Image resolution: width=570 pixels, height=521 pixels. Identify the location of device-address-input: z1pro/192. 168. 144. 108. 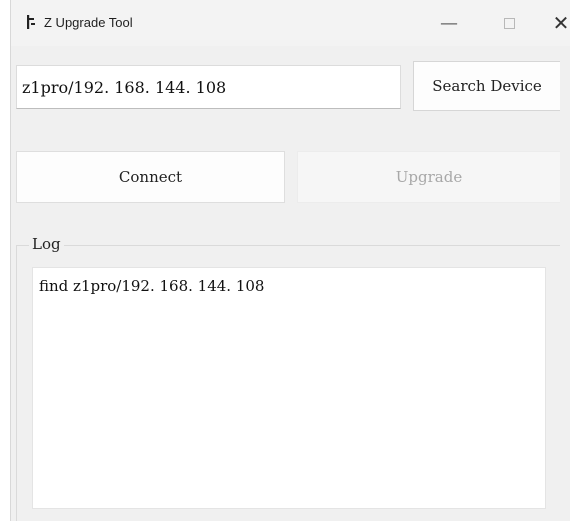
(208, 87).